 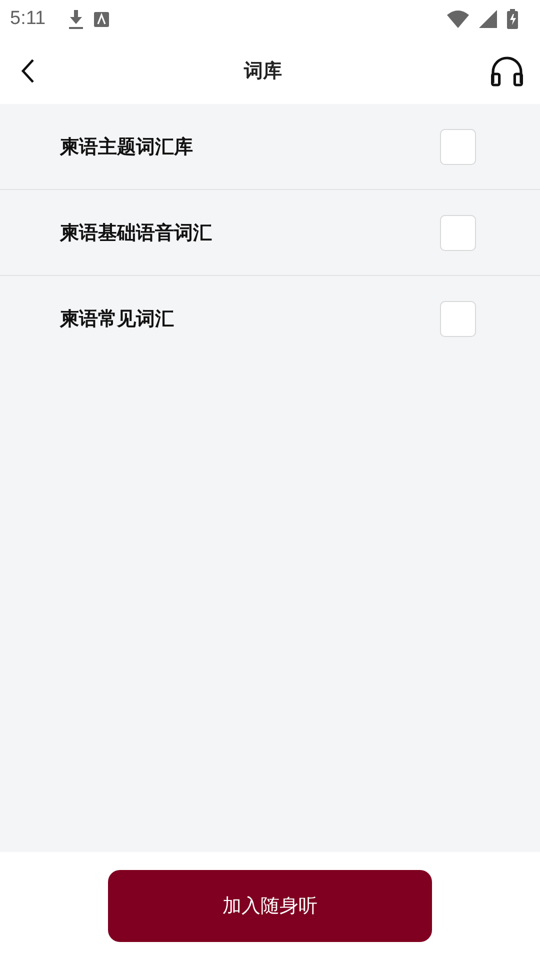 What do you see at coordinates (262, 71) in the screenshot?
I see `page-title: 词库` at bounding box center [262, 71].